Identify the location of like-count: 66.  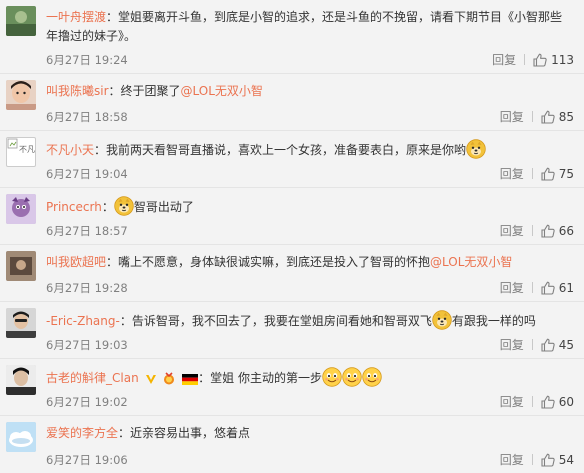
(566, 230).